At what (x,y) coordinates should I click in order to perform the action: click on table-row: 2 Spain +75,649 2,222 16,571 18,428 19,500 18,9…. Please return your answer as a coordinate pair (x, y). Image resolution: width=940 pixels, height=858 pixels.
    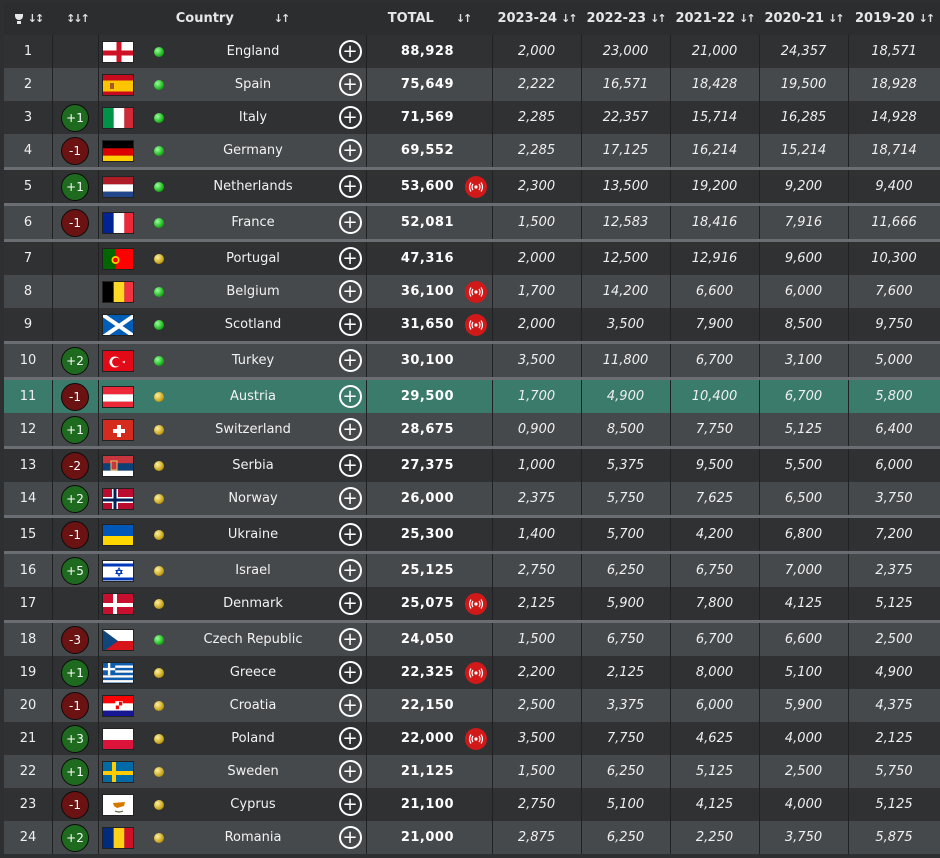
    Looking at the image, I should click on (472, 84).